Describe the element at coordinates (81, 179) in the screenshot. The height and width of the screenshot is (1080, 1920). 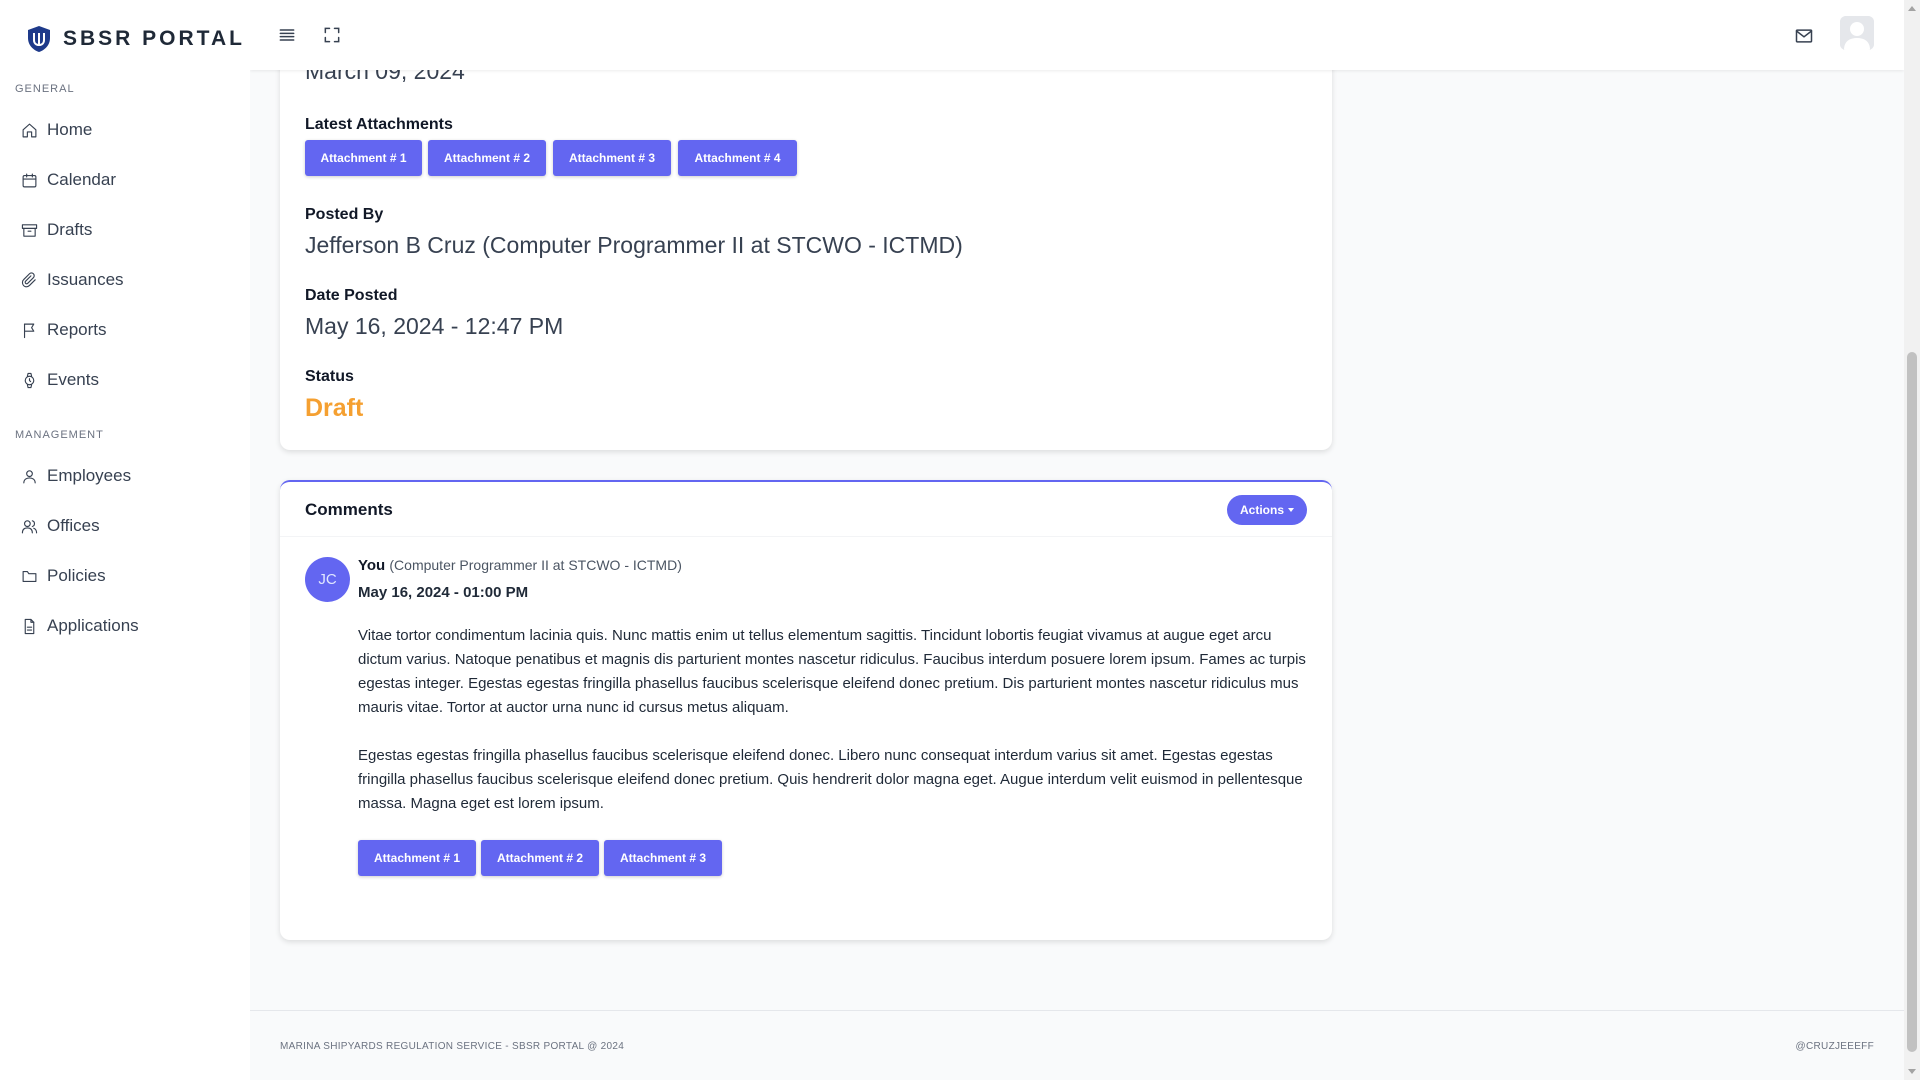
I see `sidebar-item-label: Calendar` at that location.